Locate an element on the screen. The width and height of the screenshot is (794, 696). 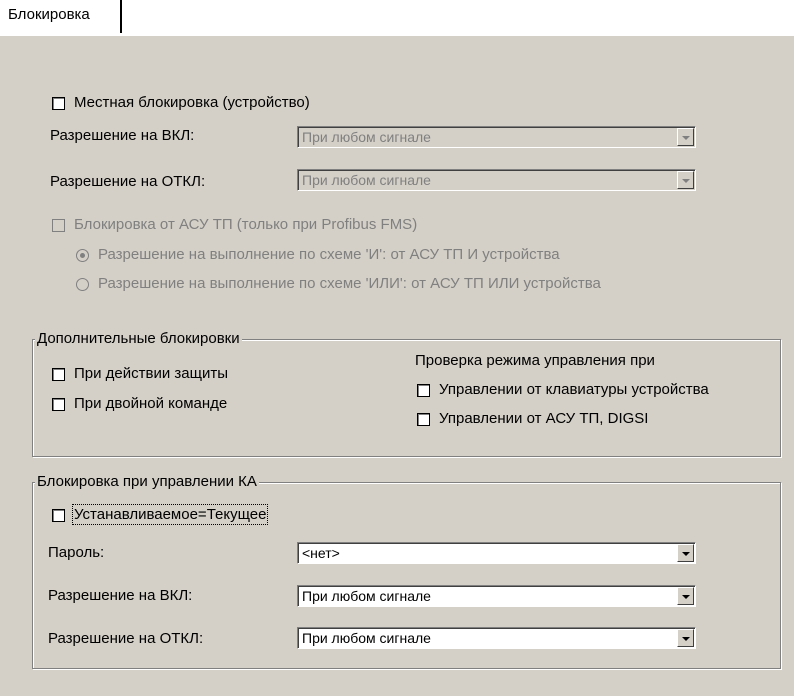
local-off-select: При любом сигнале is located at coordinates (496, 180).